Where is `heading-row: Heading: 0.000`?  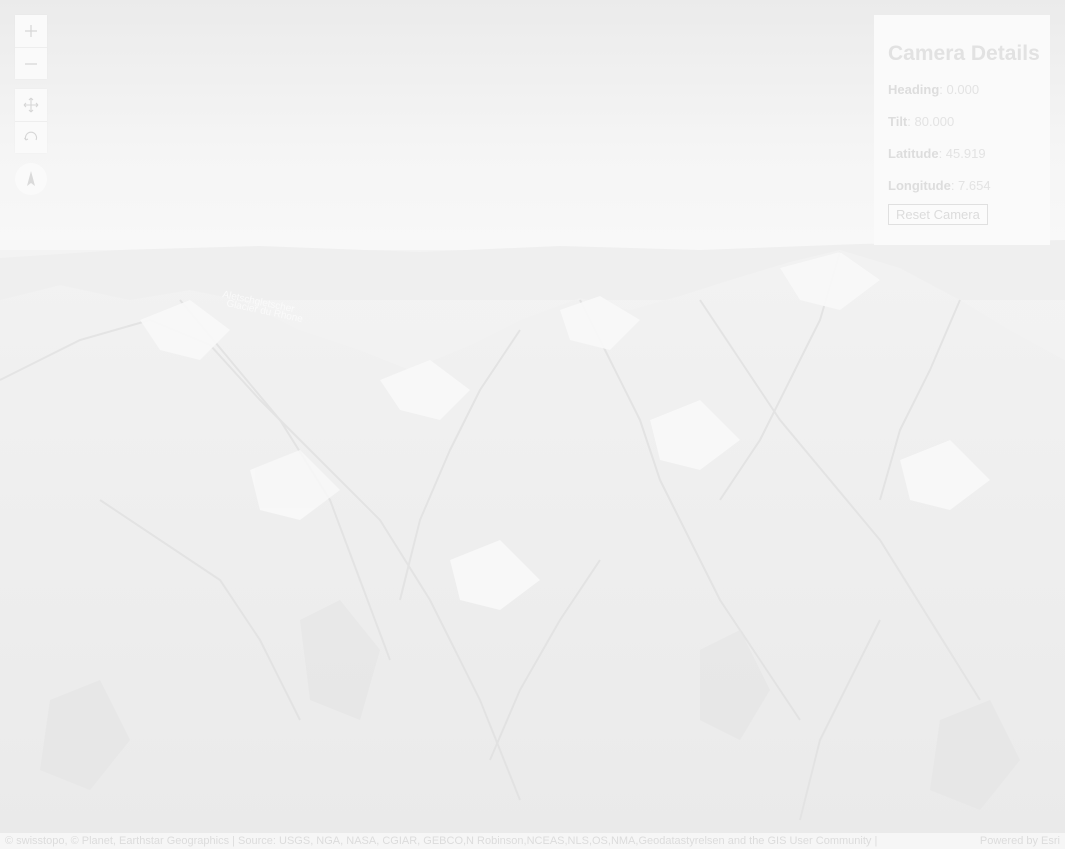
heading-row: Heading: 0.000 is located at coordinates (962, 98).